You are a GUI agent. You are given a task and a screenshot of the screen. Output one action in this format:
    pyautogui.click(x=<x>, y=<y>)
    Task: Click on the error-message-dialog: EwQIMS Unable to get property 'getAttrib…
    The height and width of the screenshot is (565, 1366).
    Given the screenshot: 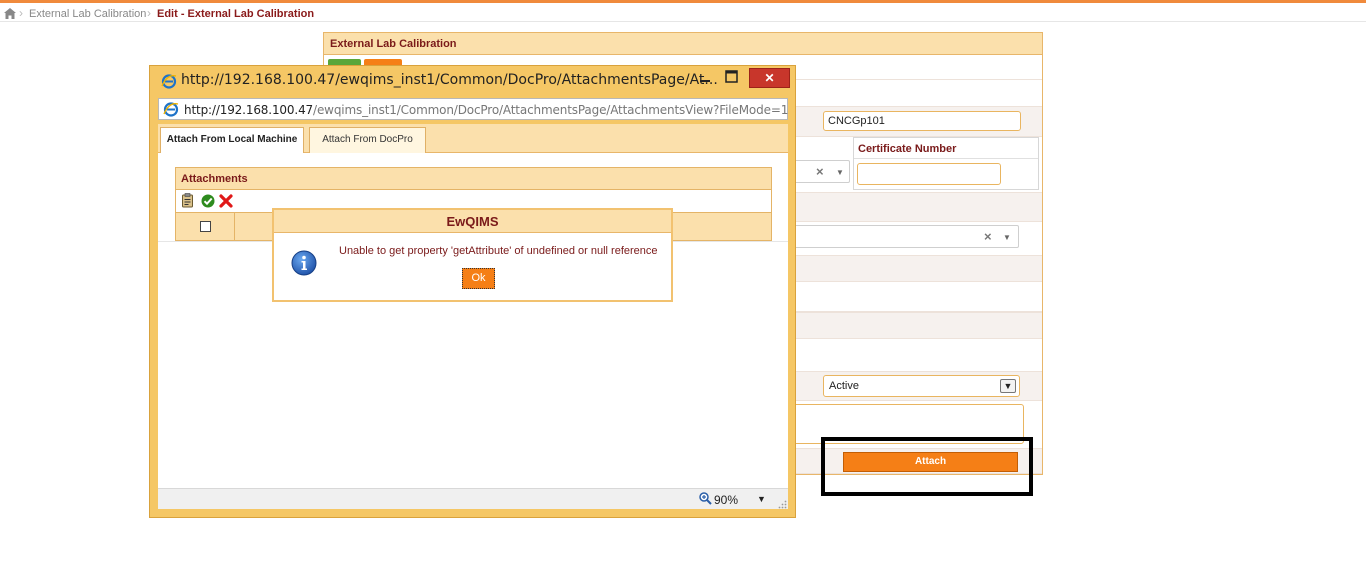 What is the action you would take?
    pyautogui.click(x=472, y=255)
    